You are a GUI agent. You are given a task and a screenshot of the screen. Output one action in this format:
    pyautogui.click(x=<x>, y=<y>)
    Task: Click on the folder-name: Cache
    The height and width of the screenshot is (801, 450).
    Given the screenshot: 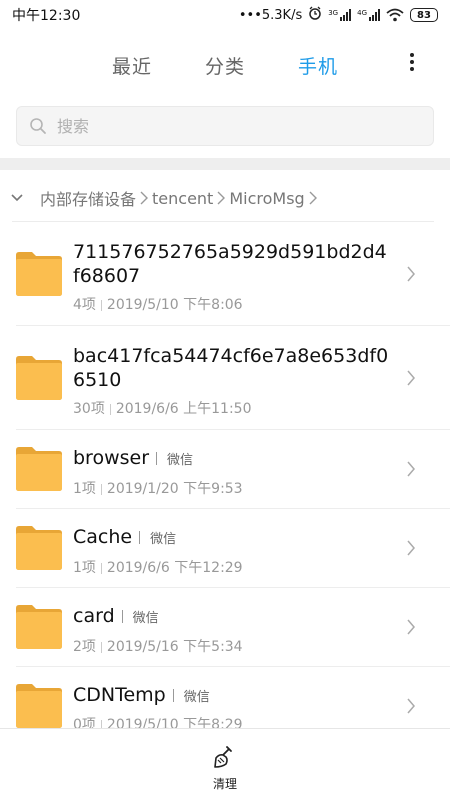 What is the action you would take?
    pyautogui.click(x=103, y=537)
    